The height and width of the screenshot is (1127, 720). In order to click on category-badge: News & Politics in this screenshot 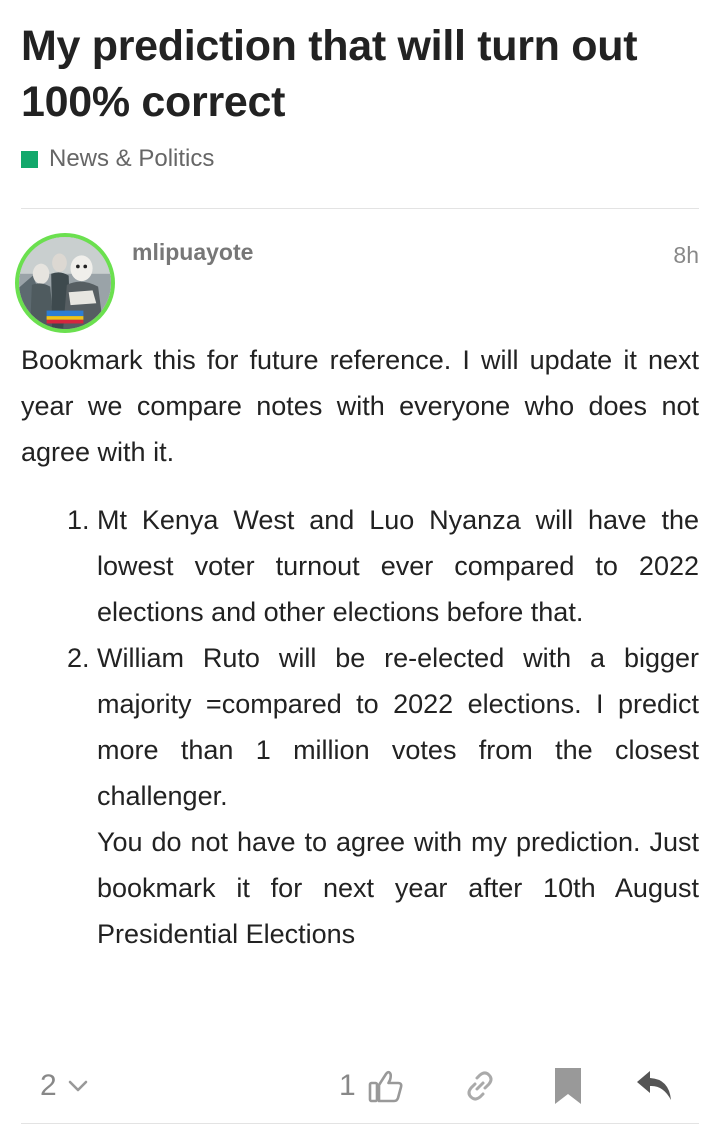, I will do `click(360, 159)`.